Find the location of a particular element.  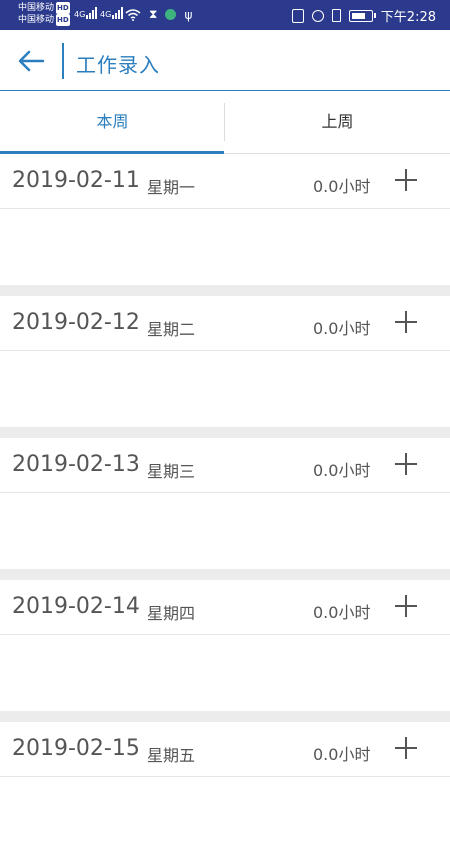

page-title: 工作录入 is located at coordinates (118, 65).